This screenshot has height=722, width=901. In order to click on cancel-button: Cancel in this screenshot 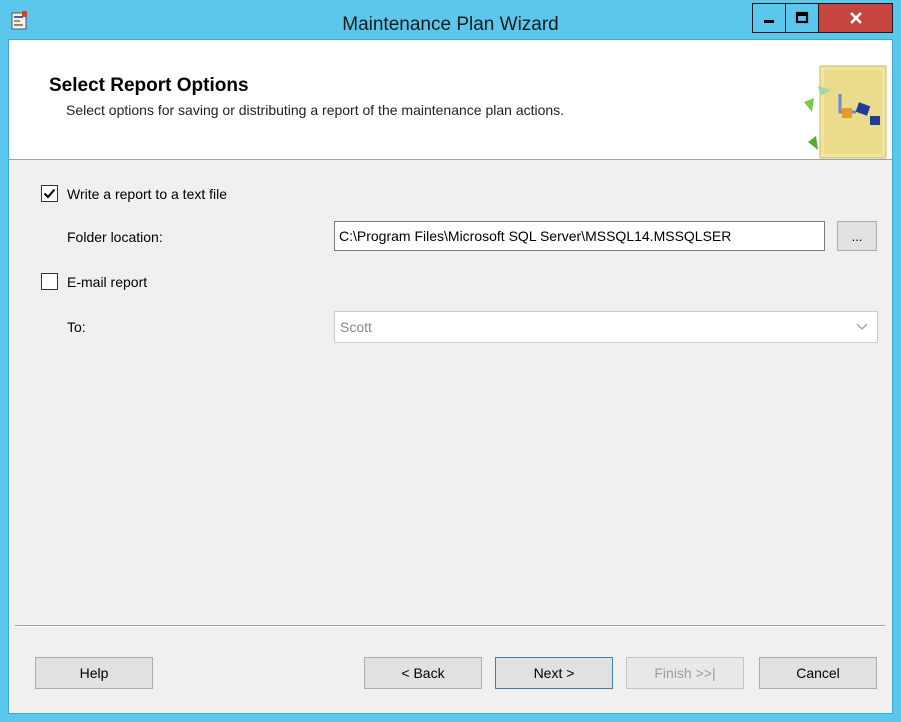, I will do `click(818, 673)`.